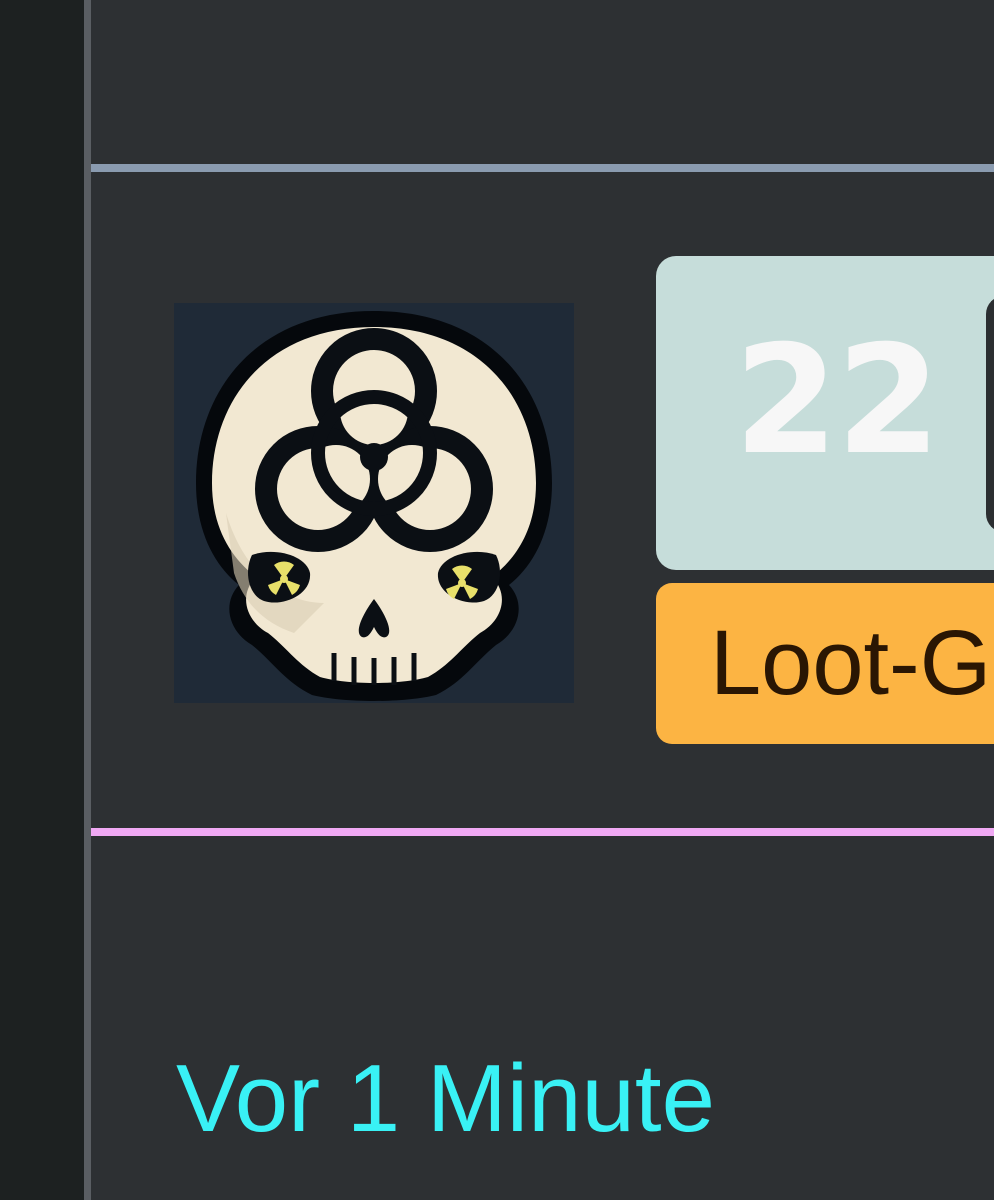 The width and height of the screenshot is (994, 1200). I want to click on tag-badge: Loot-G, so click(825, 663).